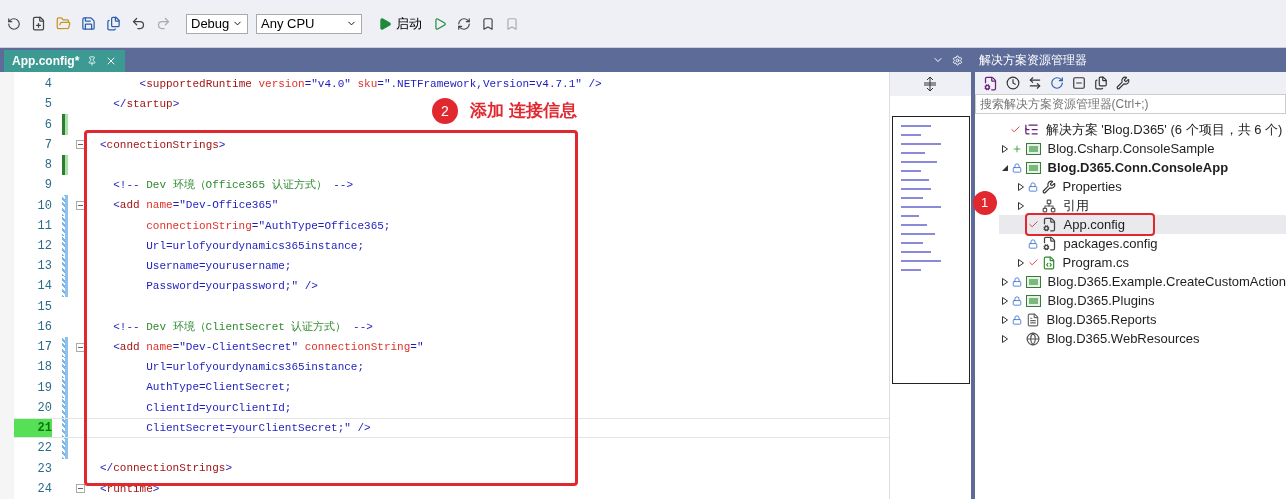 The height and width of the screenshot is (499, 1286). What do you see at coordinates (1142, 129) in the screenshot?
I see `tree-item: 解决方案 'Blog.D365' (6 个项目，共 6 个)` at bounding box center [1142, 129].